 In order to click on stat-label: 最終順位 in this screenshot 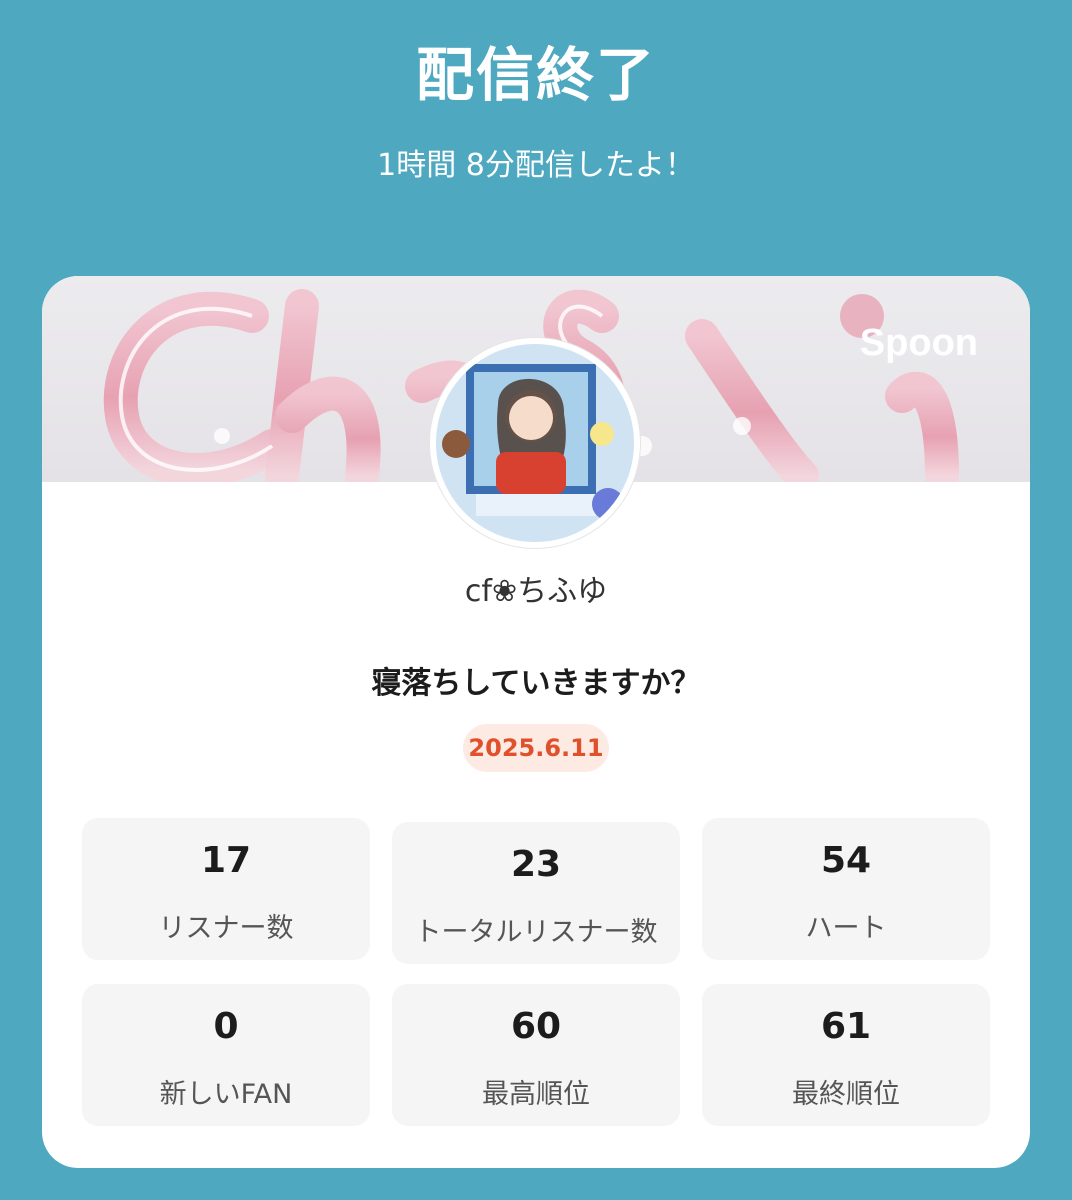, I will do `click(846, 1094)`.